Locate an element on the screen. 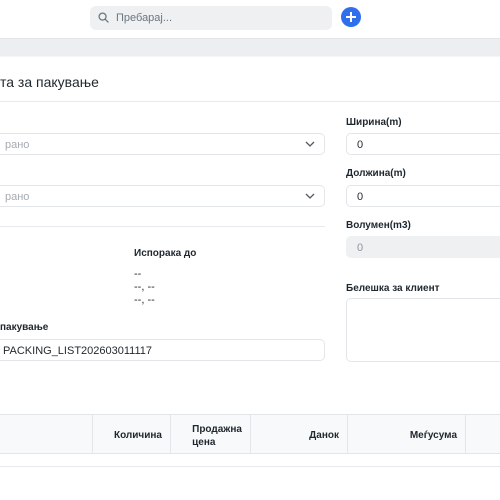 This screenshot has width=500, height=500. column-selling-price: Продажна цена is located at coordinates (210, 434).